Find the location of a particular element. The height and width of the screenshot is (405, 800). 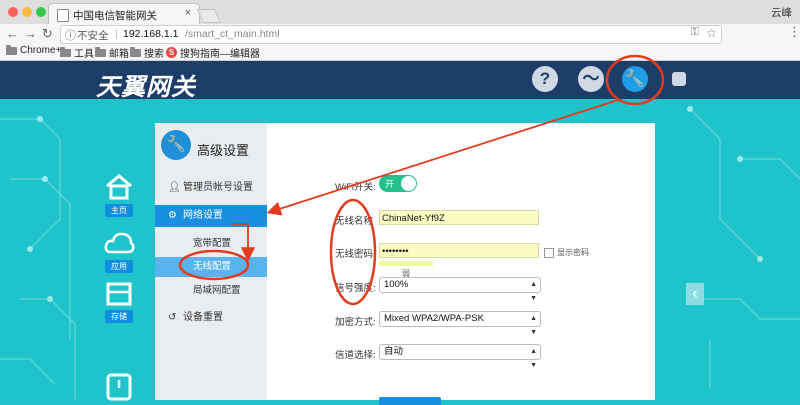

tab-close-icon: × is located at coordinates (188, 13).